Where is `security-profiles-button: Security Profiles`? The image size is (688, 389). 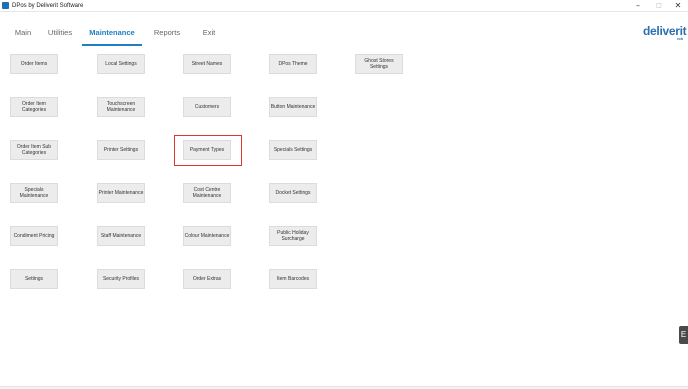
security-profiles-button: Security Profiles is located at coordinates (121, 279).